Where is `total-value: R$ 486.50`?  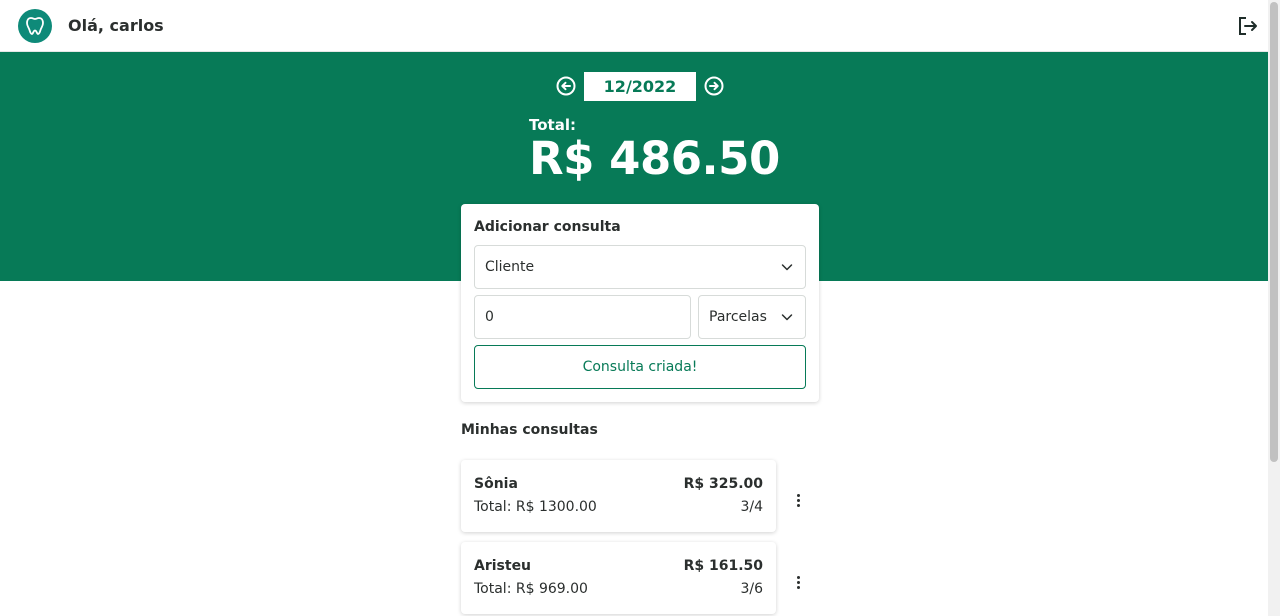
total-value: R$ 486.50 is located at coordinates (654, 158).